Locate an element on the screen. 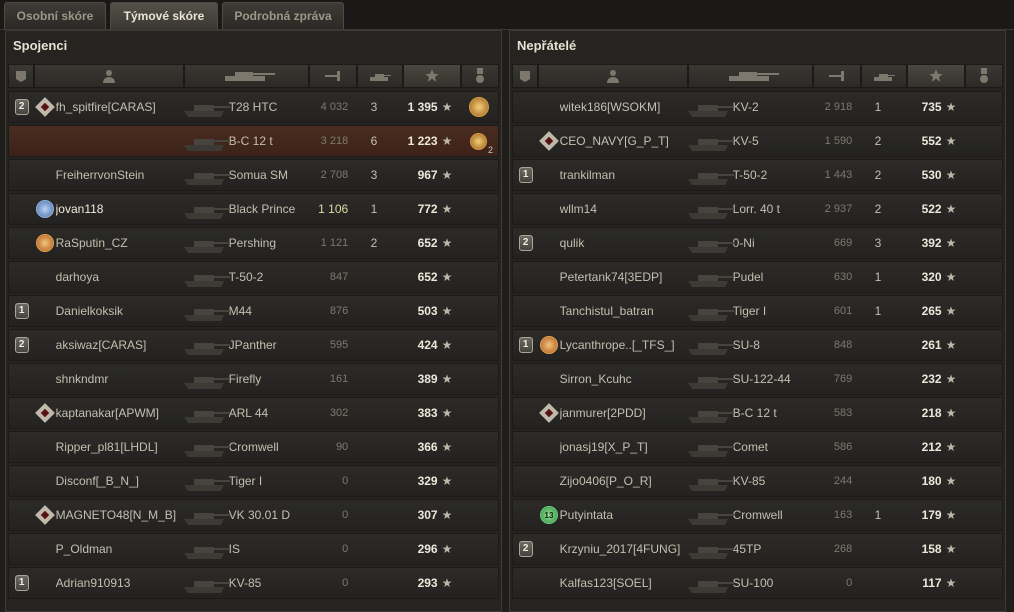 The height and width of the screenshot is (612, 1014). tank-name: 45TP is located at coordinates (747, 549).